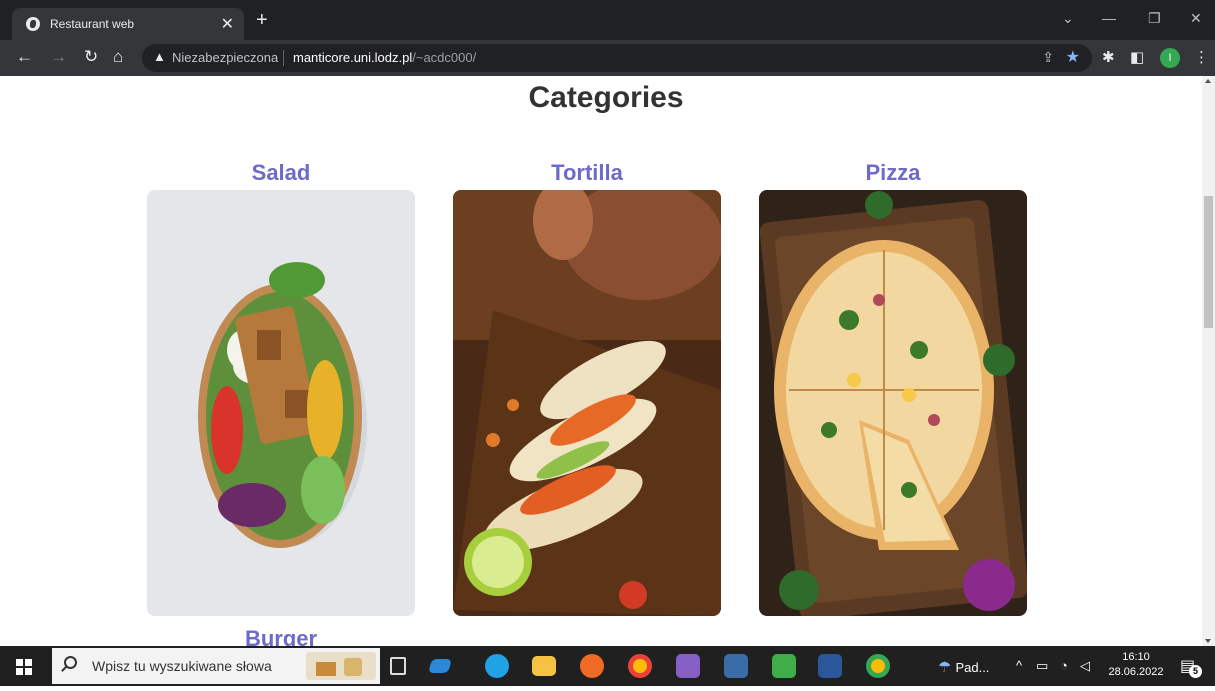  What do you see at coordinates (91, 57) in the screenshot?
I see `reload-icon: ↻` at bounding box center [91, 57].